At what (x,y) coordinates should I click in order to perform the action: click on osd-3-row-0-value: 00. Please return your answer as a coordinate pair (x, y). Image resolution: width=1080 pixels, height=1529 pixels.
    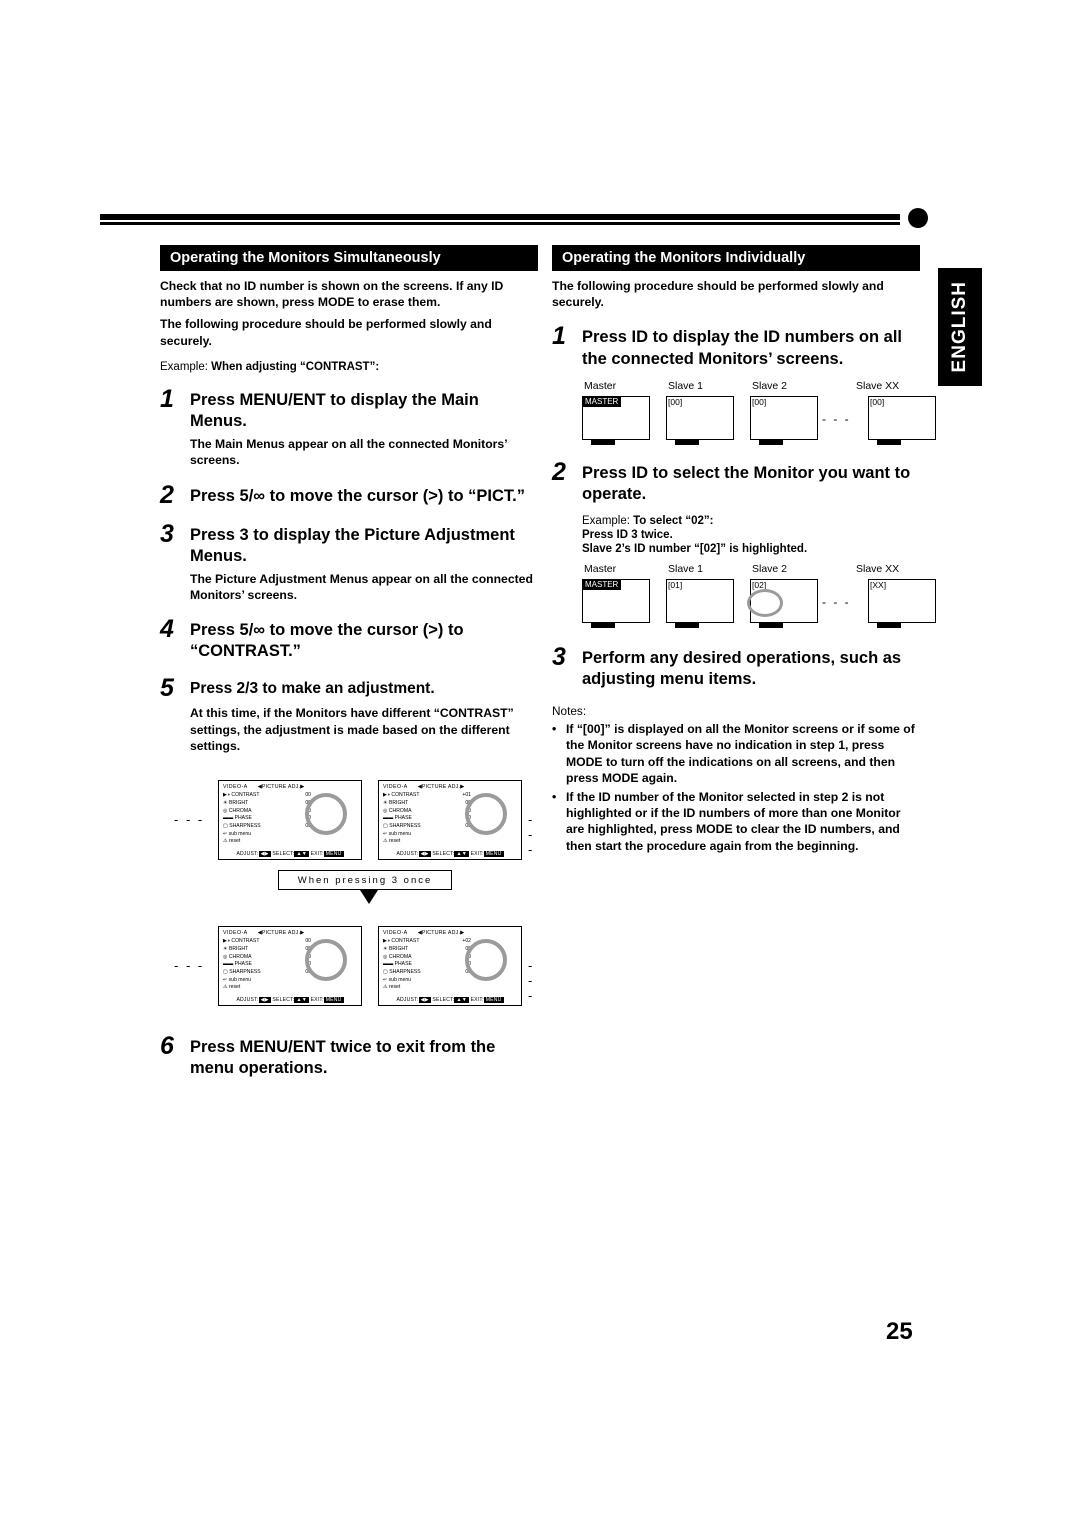
    Looking at the image, I should click on (308, 941).